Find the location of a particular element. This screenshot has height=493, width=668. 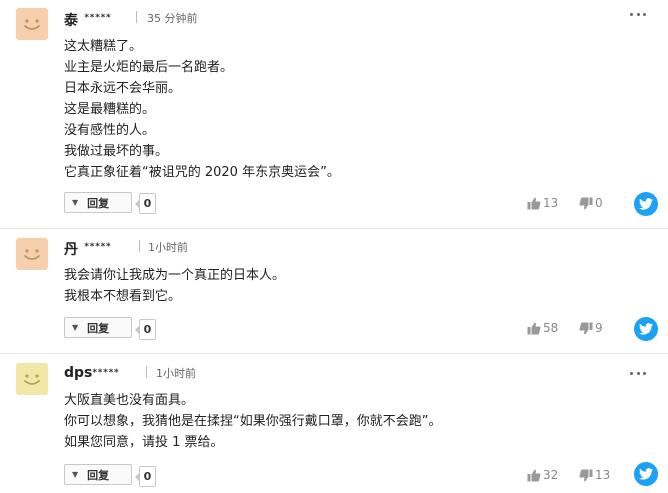

like-count: 13 is located at coordinates (551, 203).